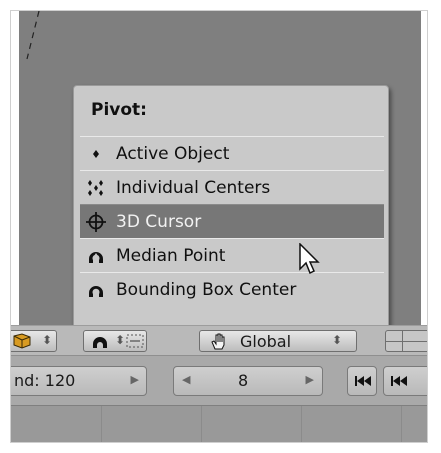 The height and width of the screenshot is (453, 441). What do you see at coordinates (135, 341) in the screenshot?
I see `manipulator-toggle-icon` at bounding box center [135, 341].